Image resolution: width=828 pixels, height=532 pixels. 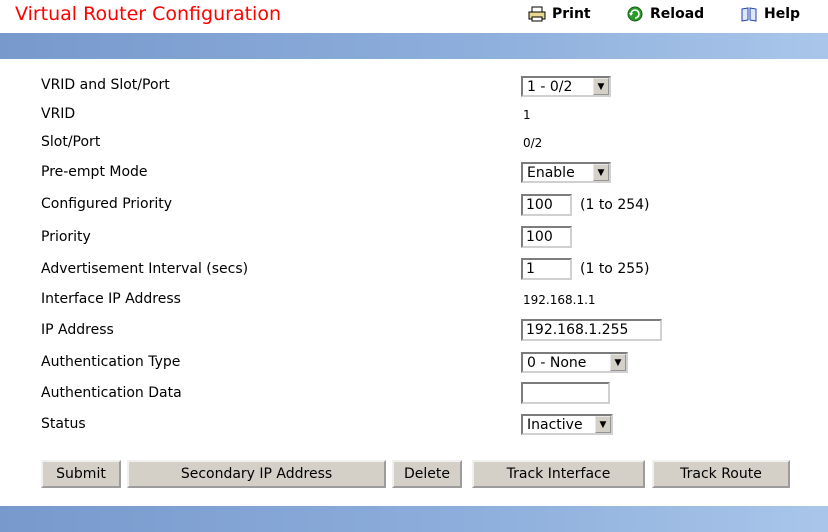 I want to click on advertisement-interval-label: Advertisement Interval (secs), so click(x=145, y=269).